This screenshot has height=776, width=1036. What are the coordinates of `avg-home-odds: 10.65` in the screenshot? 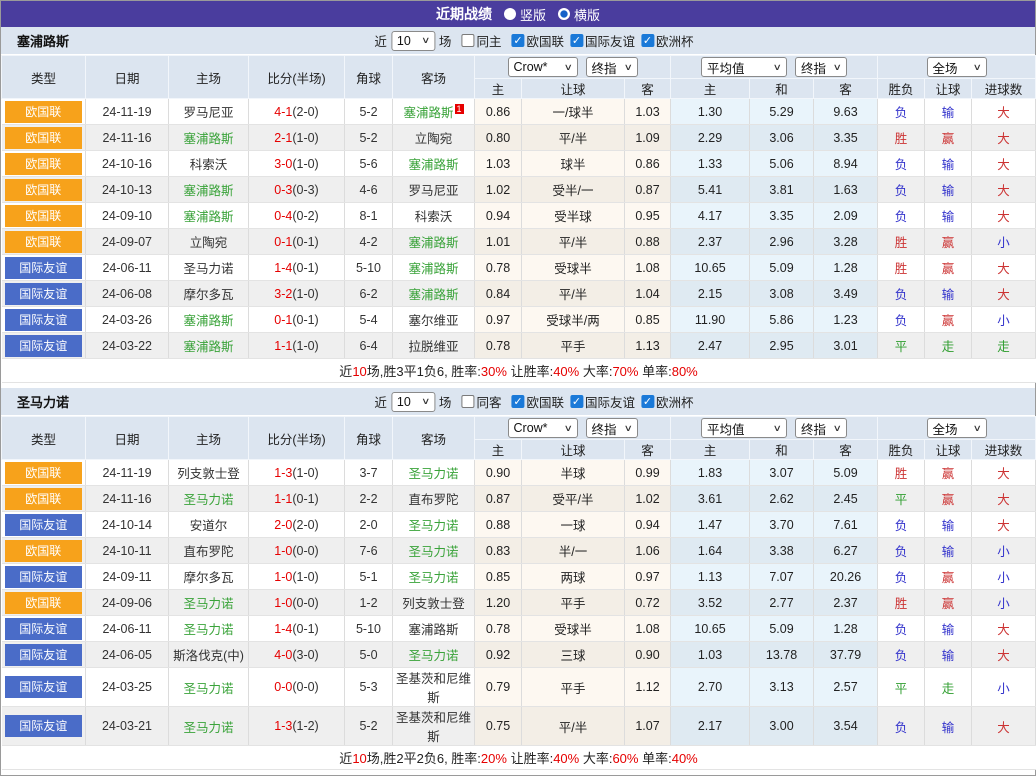 It's located at (710, 267).